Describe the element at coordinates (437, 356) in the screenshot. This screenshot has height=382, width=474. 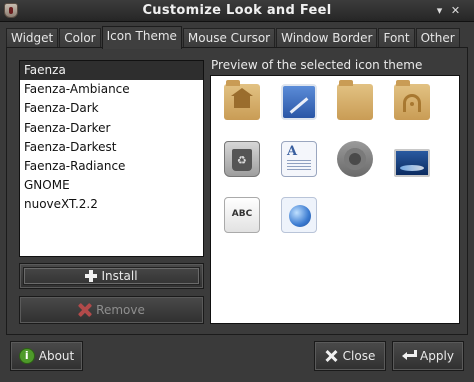
I see `apply-label: Apply` at that location.